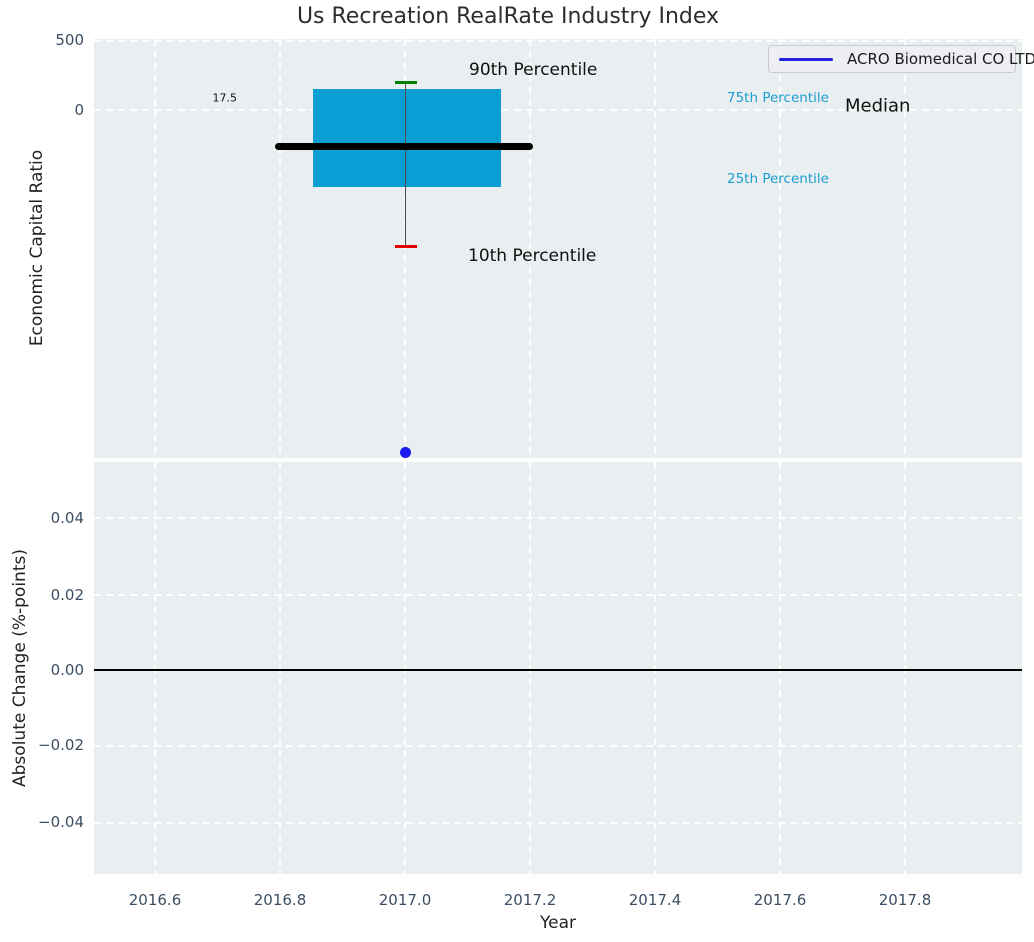  What do you see at coordinates (20, 668) in the screenshot?
I see `bottom-y-axis-label: Absolute Change (%-points)` at bounding box center [20, 668].